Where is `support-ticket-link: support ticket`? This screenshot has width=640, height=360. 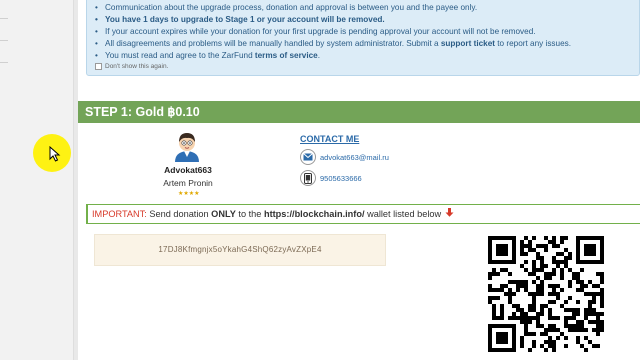
support-ticket-link: support ticket is located at coordinates (468, 43).